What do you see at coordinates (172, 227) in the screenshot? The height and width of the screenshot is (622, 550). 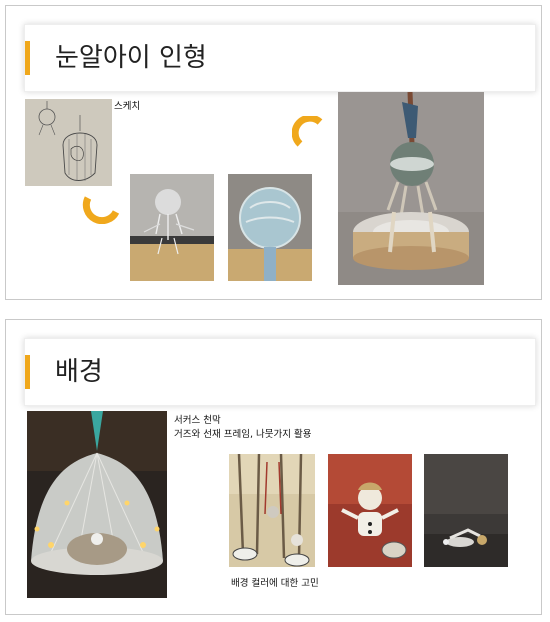 I see `doll-wire-photo` at bounding box center [172, 227].